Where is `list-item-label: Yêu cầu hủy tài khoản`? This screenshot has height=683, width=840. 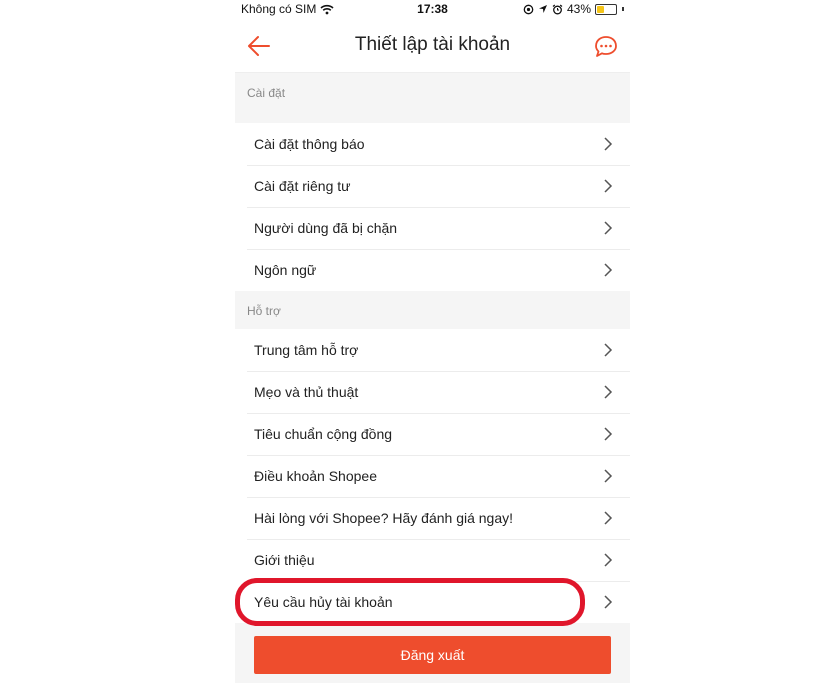
list-item-label: Yêu cầu hủy tài khoản is located at coordinates (323, 602).